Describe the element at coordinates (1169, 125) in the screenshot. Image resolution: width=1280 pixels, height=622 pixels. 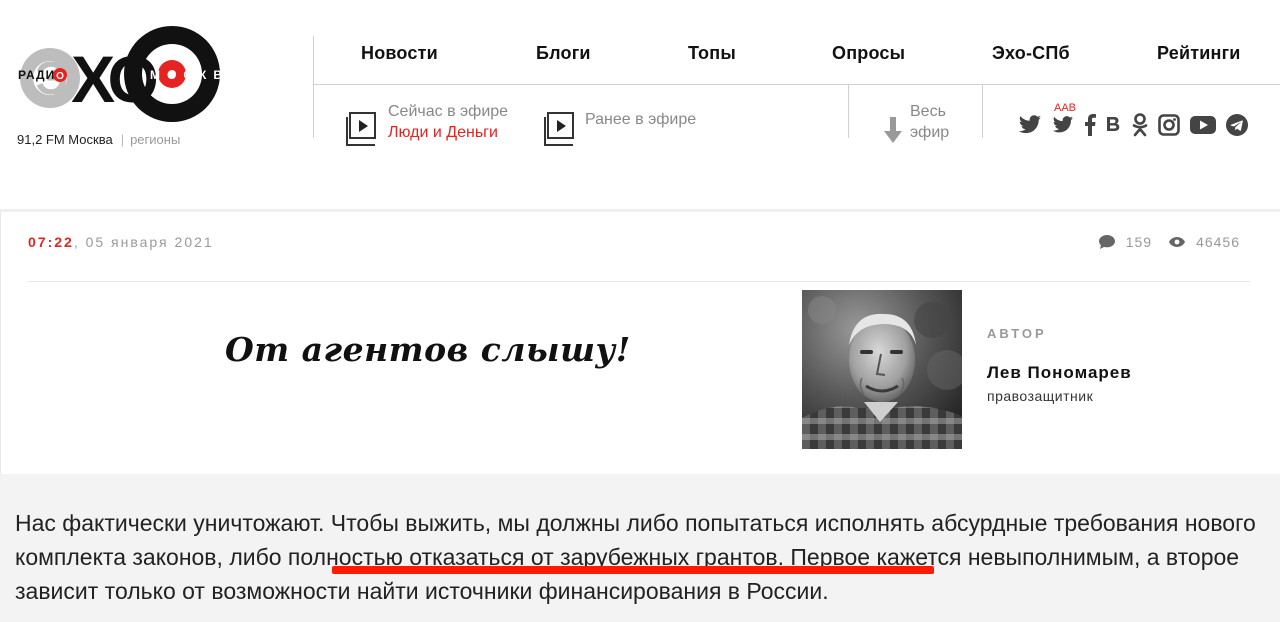
I see `instagram-icon` at that location.